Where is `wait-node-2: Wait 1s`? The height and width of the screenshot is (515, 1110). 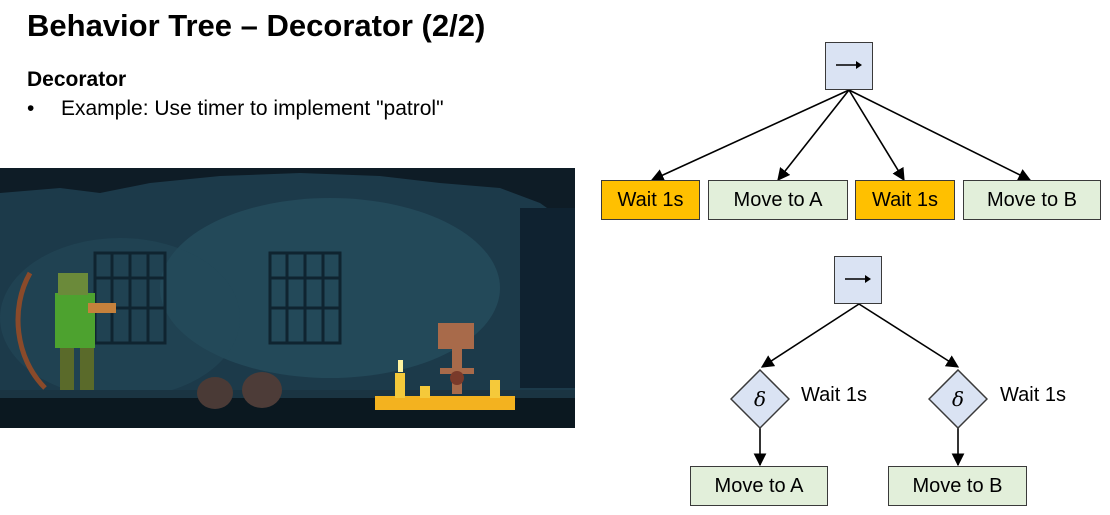
wait-node-2: Wait 1s is located at coordinates (905, 200).